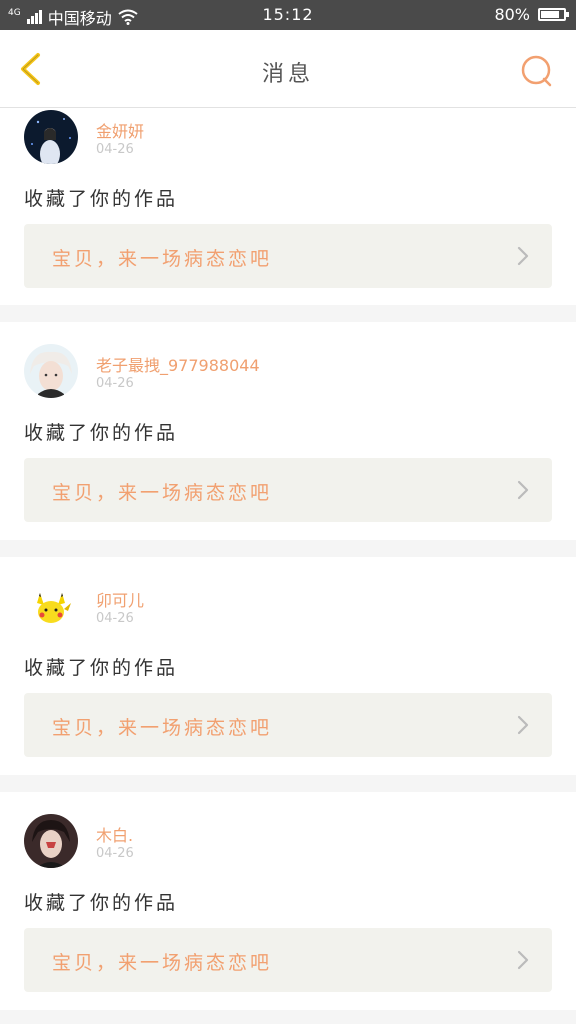  I want to click on clock: 15:12, so click(288, 14).